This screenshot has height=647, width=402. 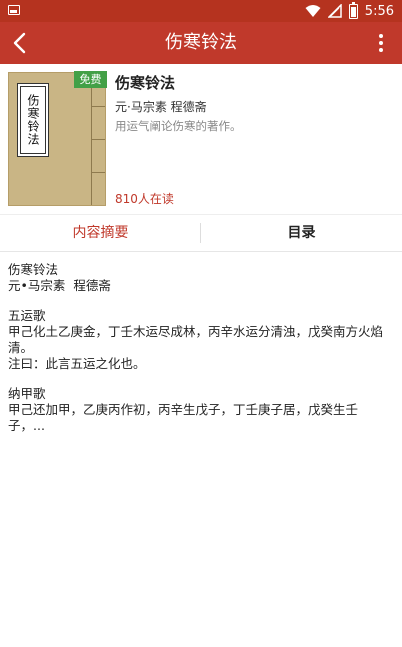 I want to click on image-notification-icon, so click(x=14, y=10).